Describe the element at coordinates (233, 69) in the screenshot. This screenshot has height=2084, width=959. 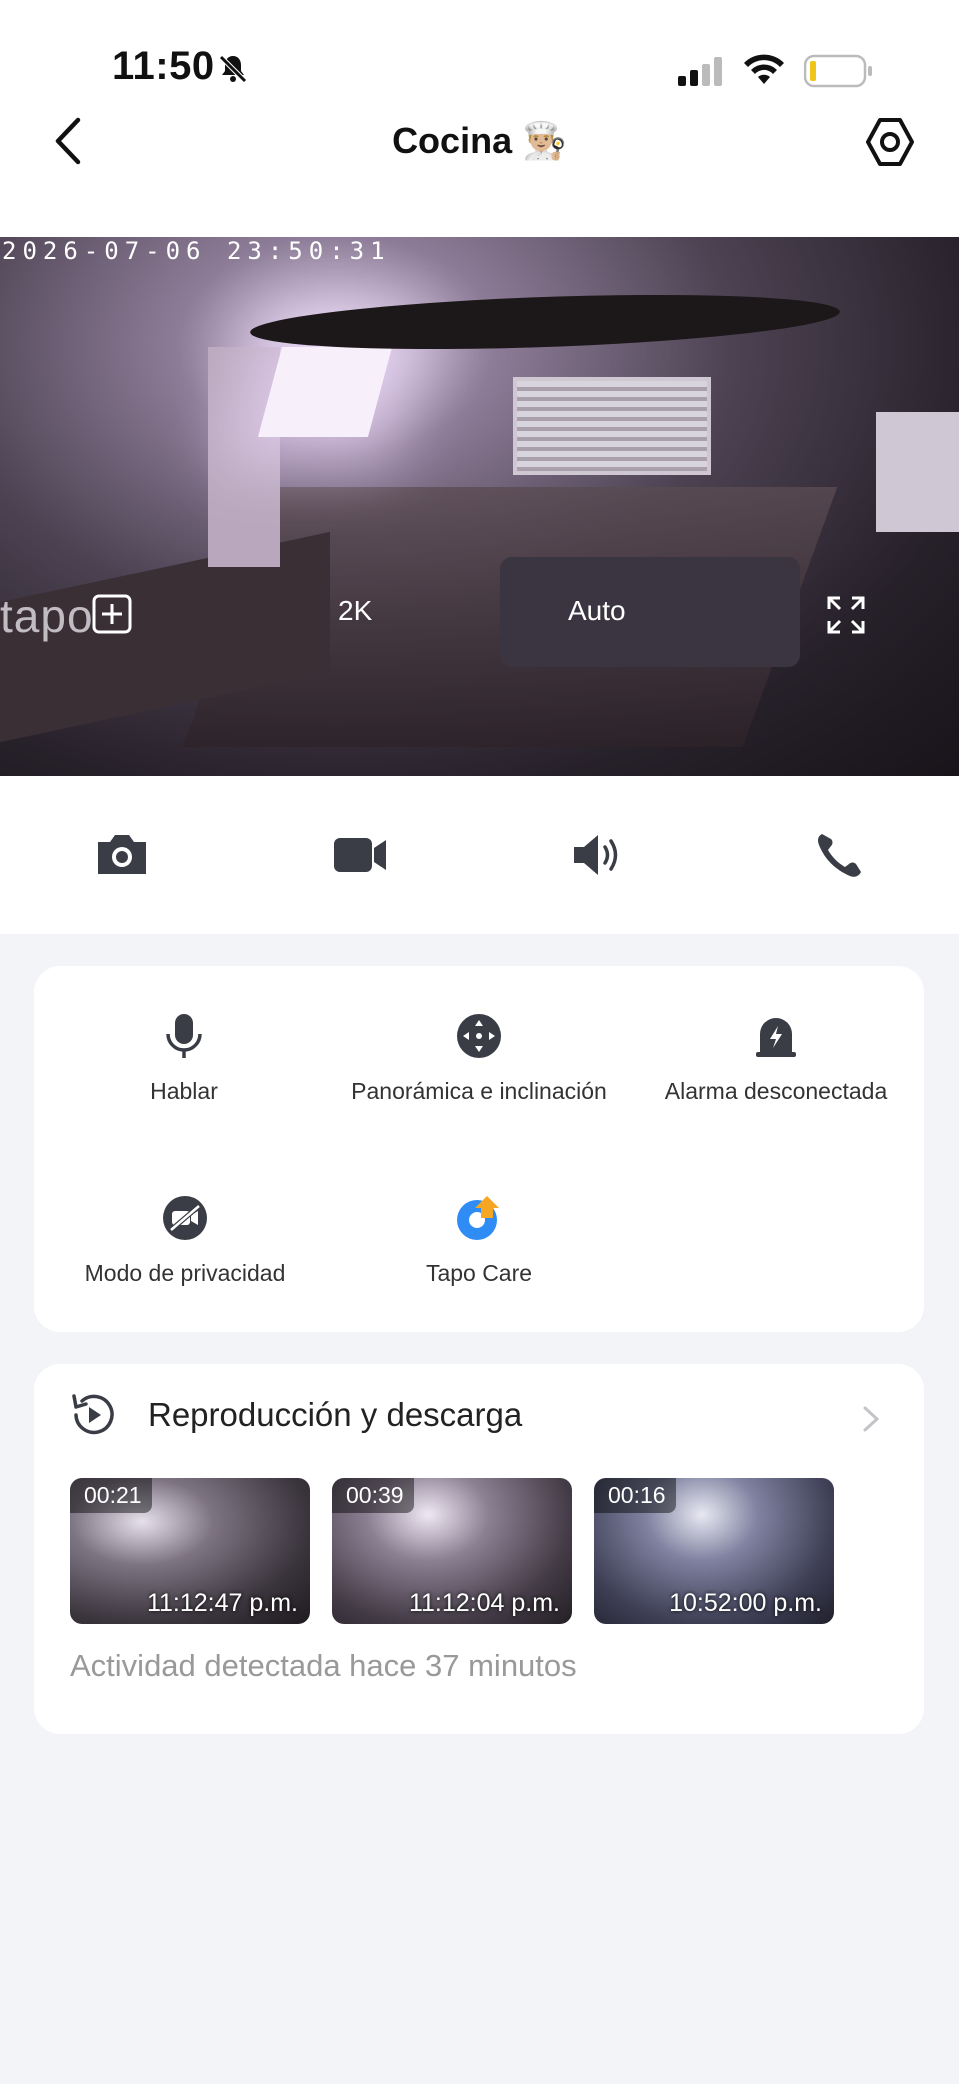
I see `bell-muted-icon` at that location.